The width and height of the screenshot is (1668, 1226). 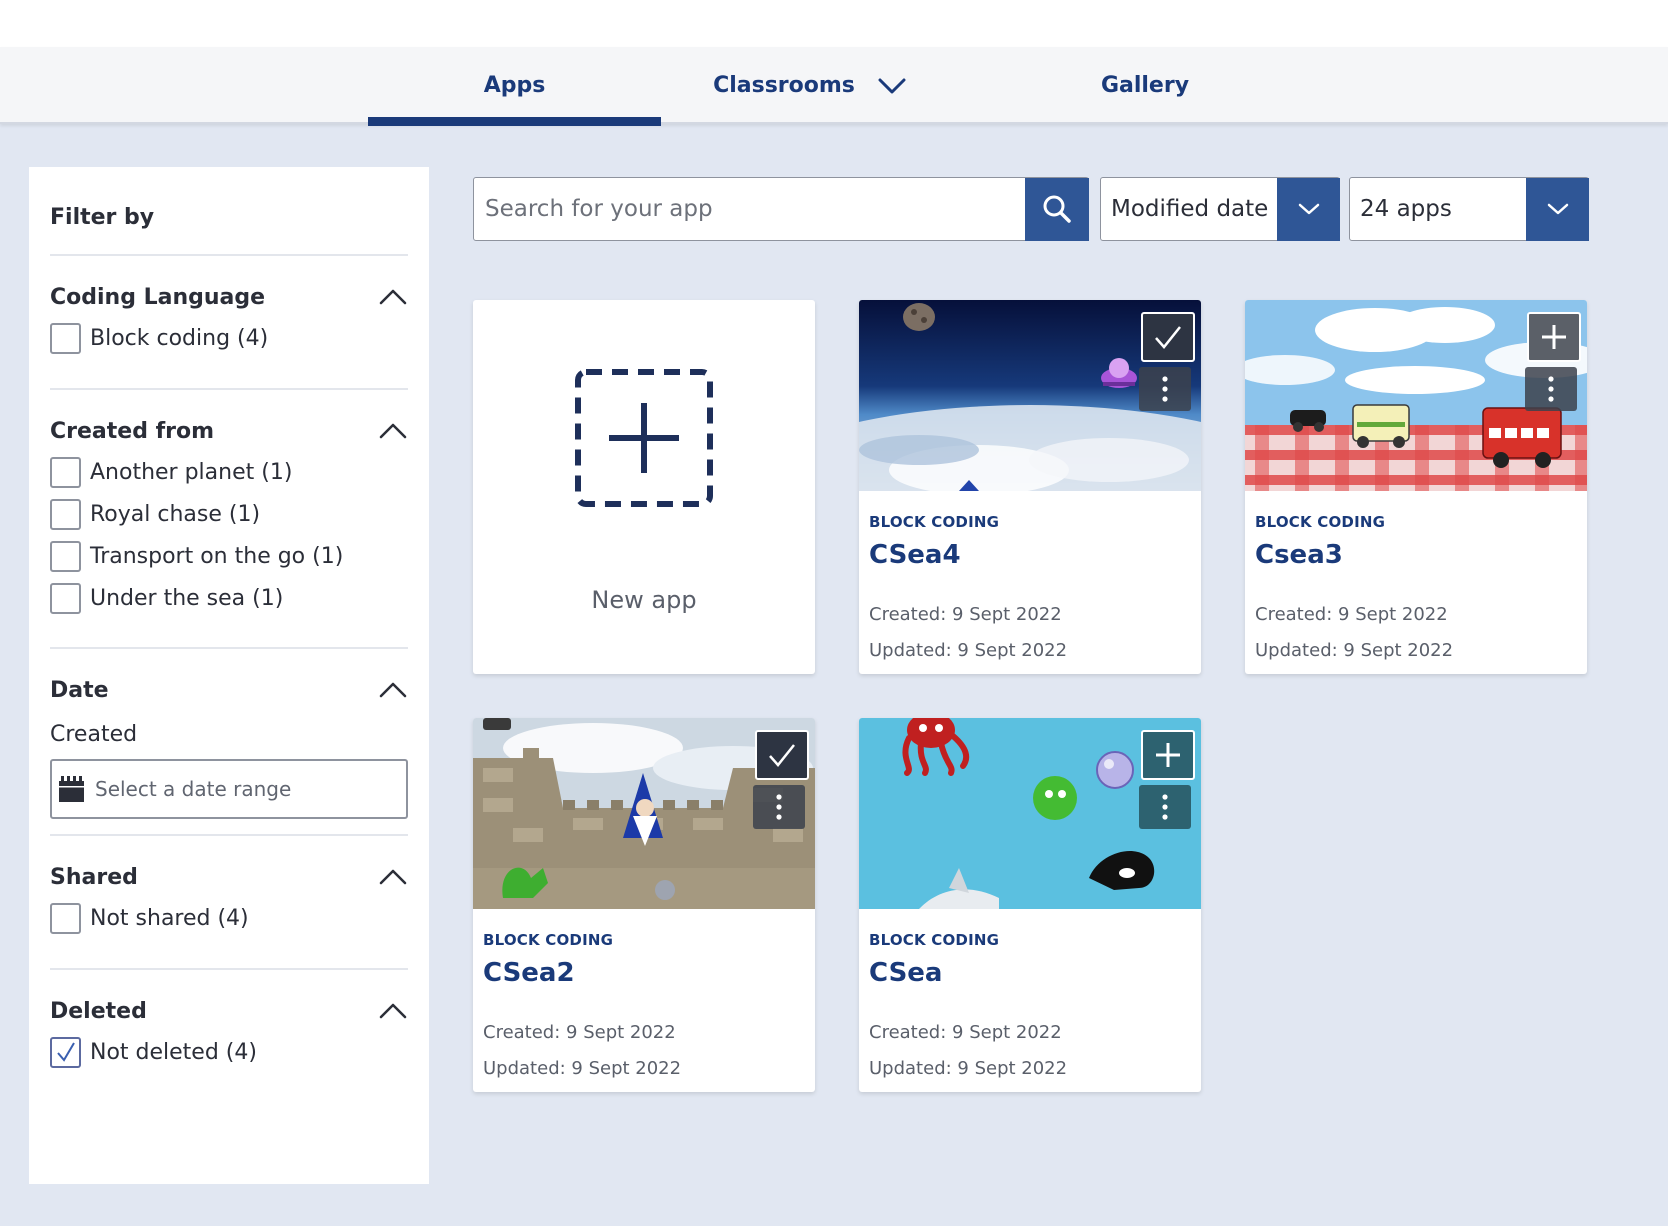 What do you see at coordinates (217, 556) in the screenshot?
I see `checkbox-label: Transport on the go (1)` at bounding box center [217, 556].